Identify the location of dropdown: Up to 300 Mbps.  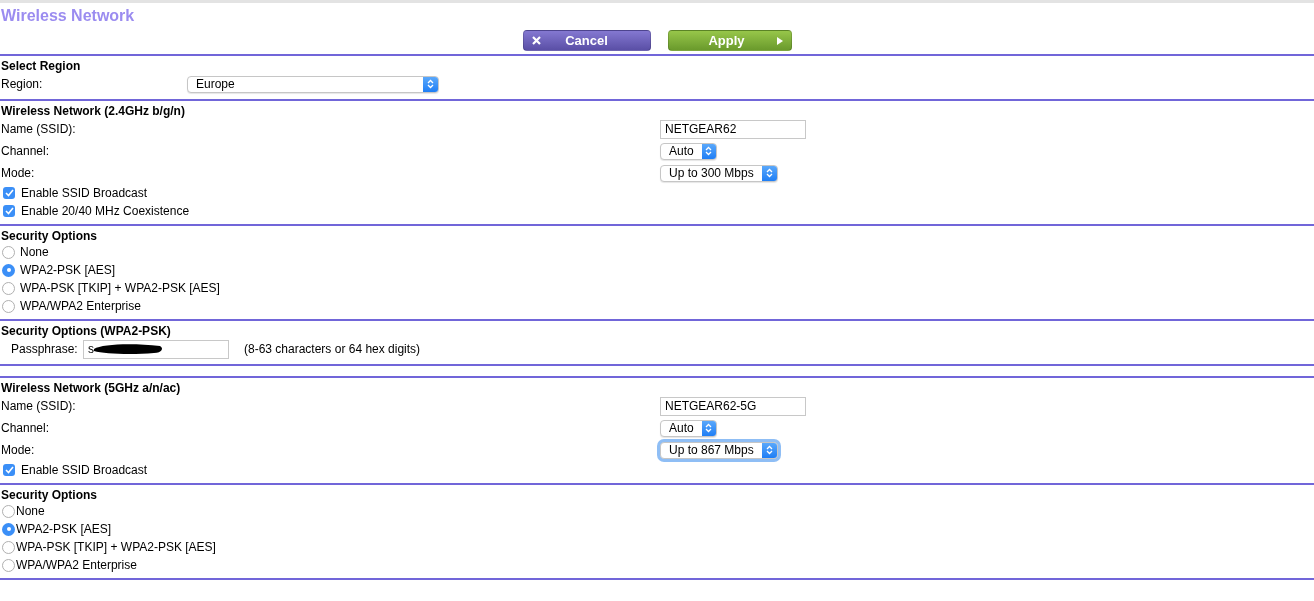
(719, 173).